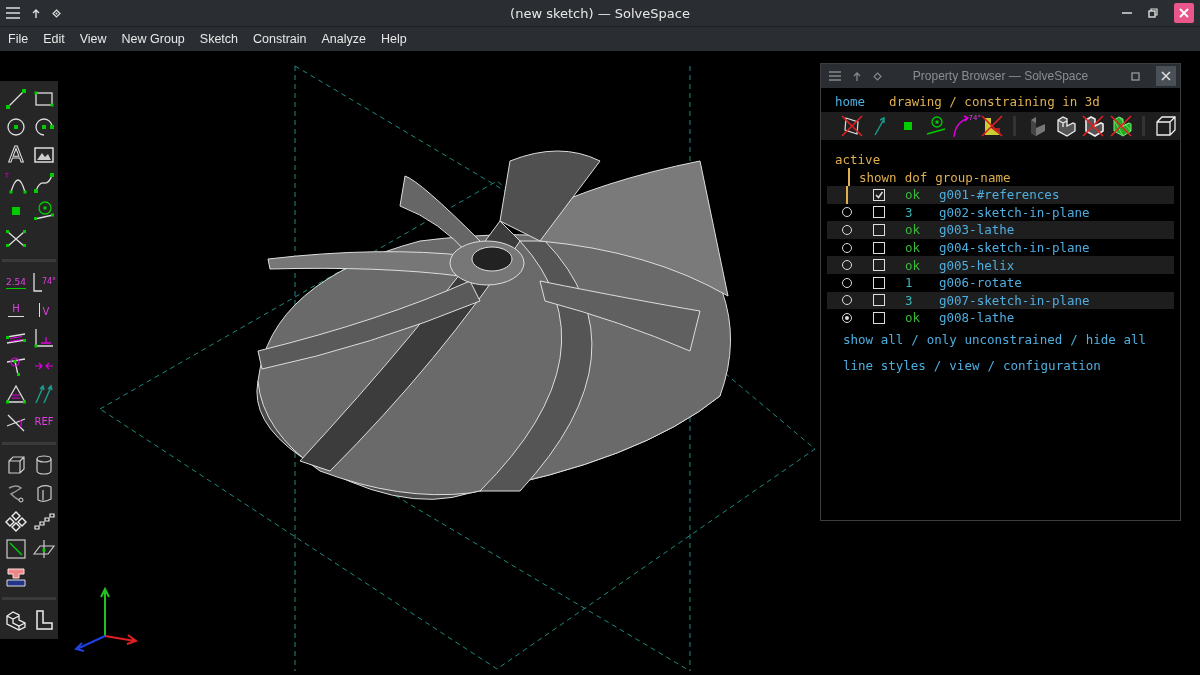 The width and height of the screenshot is (1200, 675). Describe the element at coordinates (1153, 13) in the screenshot. I see `restore-icon` at that location.